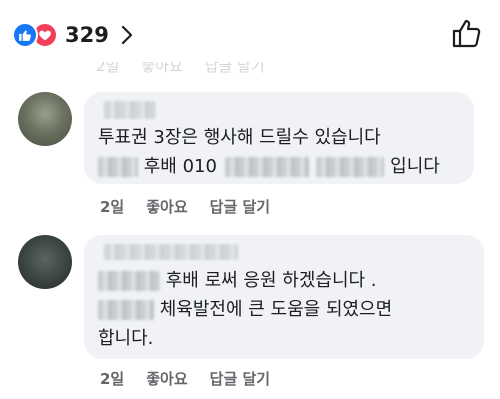 The width and height of the screenshot is (500, 399). Describe the element at coordinates (128, 35) in the screenshot. I see `chevron-right-icon` at that location.